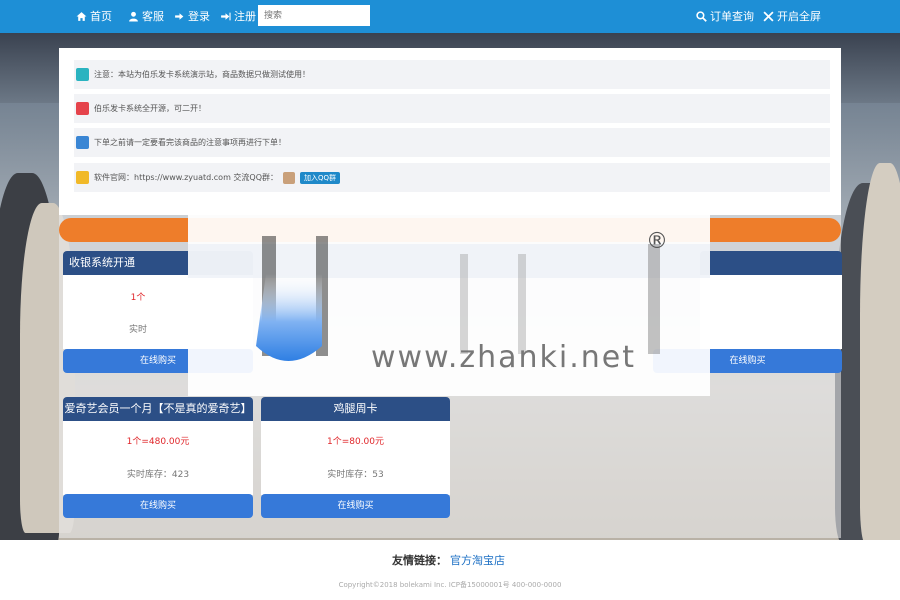 The image size is (900, 600). I want to click on notice-text: 伯乐发卡系统全开源，可二开！, so click(150, 108).